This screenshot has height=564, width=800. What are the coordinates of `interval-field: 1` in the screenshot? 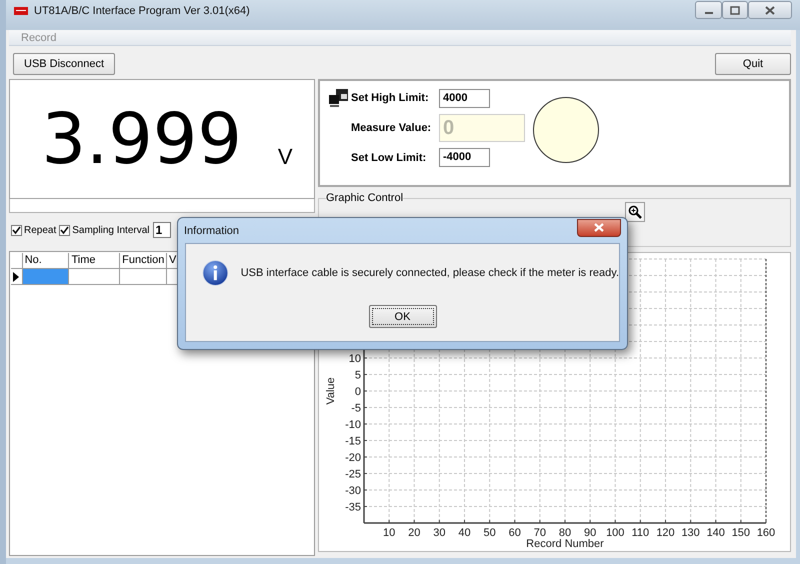 It's located at (161, 230).